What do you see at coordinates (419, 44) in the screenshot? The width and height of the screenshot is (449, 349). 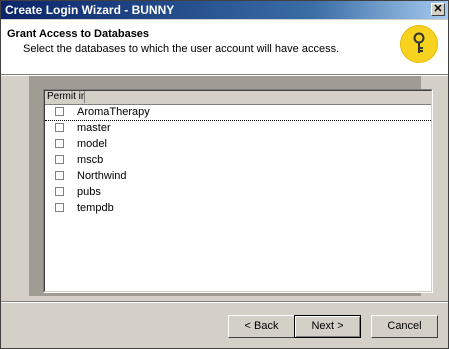 I see `key-icon` at bounding box center [419, 44].